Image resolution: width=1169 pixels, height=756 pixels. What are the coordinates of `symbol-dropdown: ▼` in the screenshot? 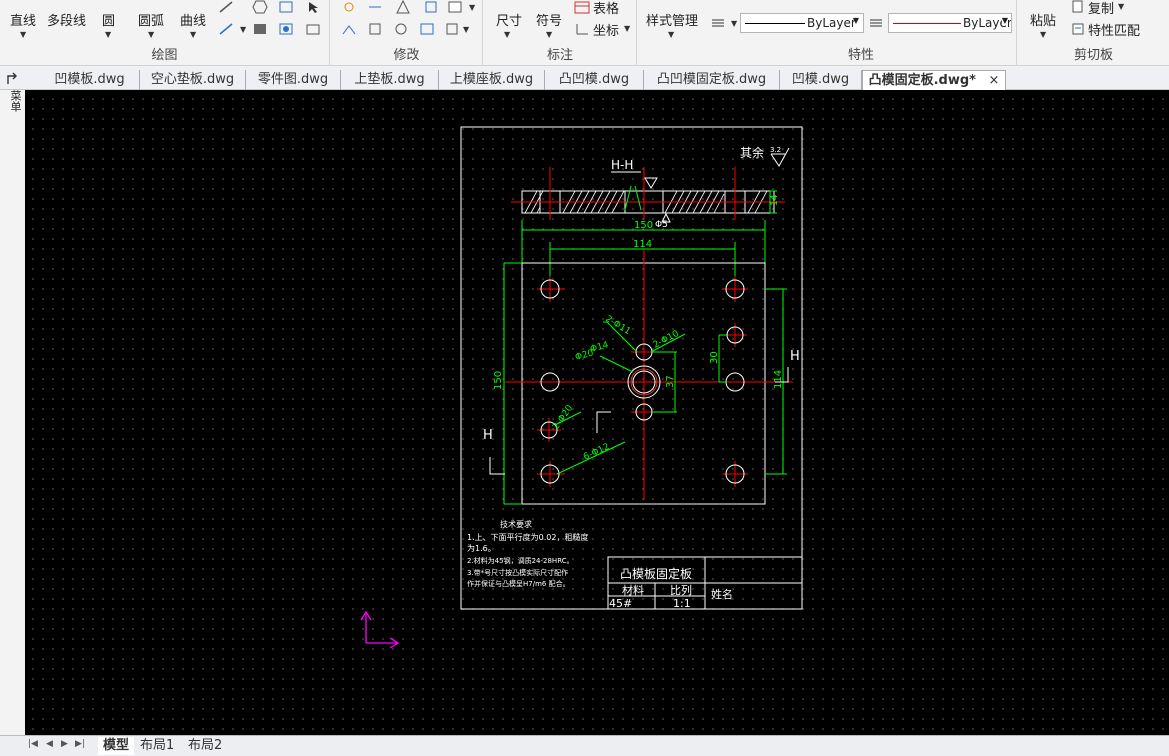 It's located at (549, 34).